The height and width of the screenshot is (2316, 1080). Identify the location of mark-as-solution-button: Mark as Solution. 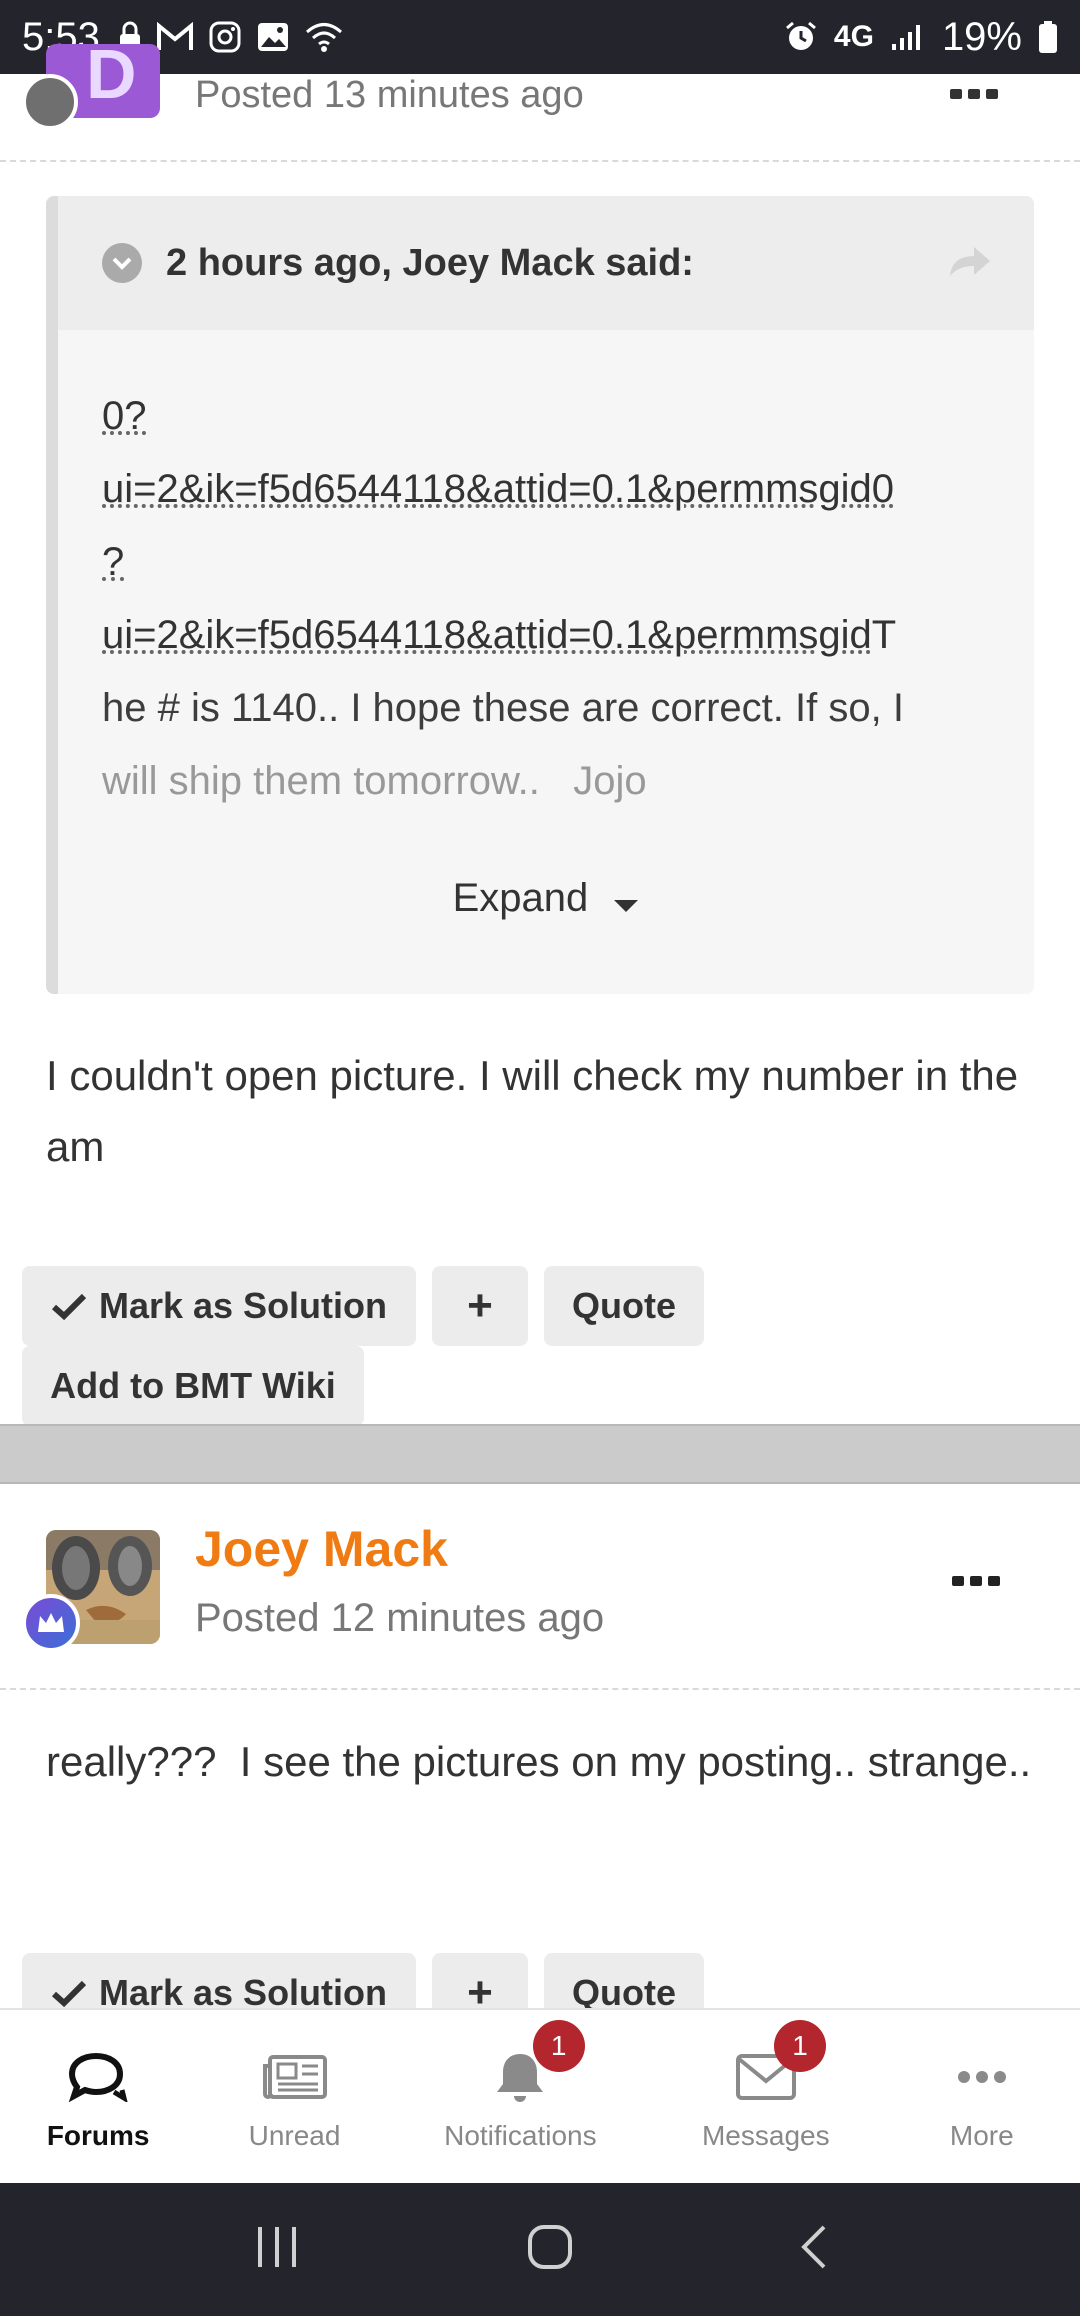
(219, 1306).